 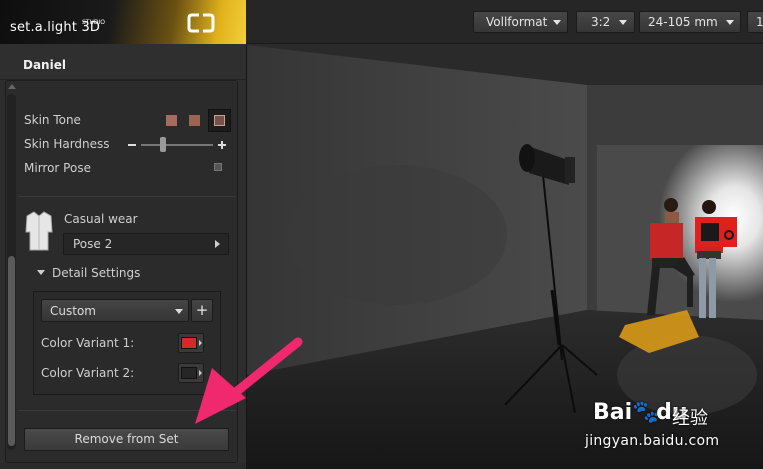 I want to click on minus-icon, so click(x=132, y=145).